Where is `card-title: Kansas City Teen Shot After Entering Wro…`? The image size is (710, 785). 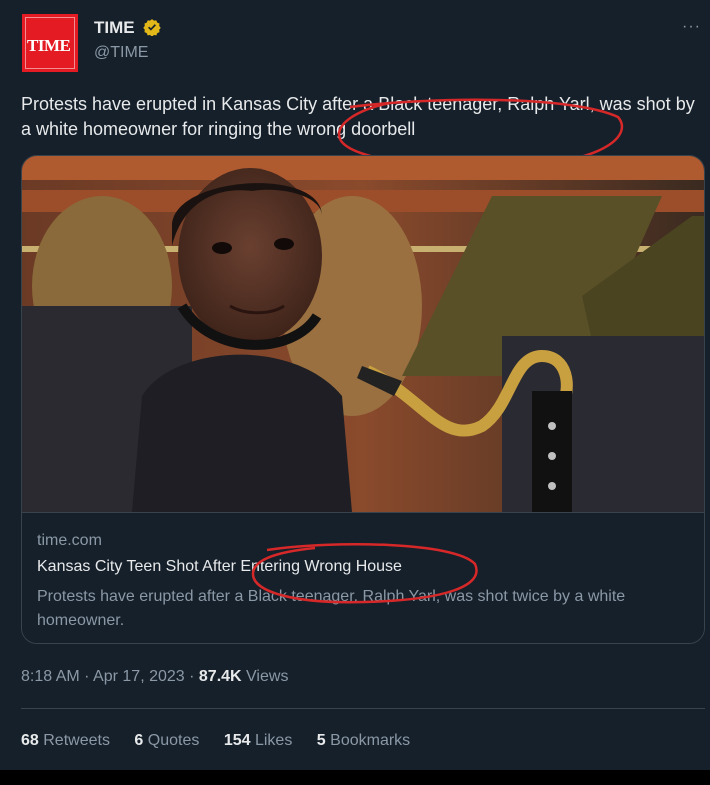
card-title: Kansas City Teen Shot After Entering Wro… is located at coordinates (219, 566).